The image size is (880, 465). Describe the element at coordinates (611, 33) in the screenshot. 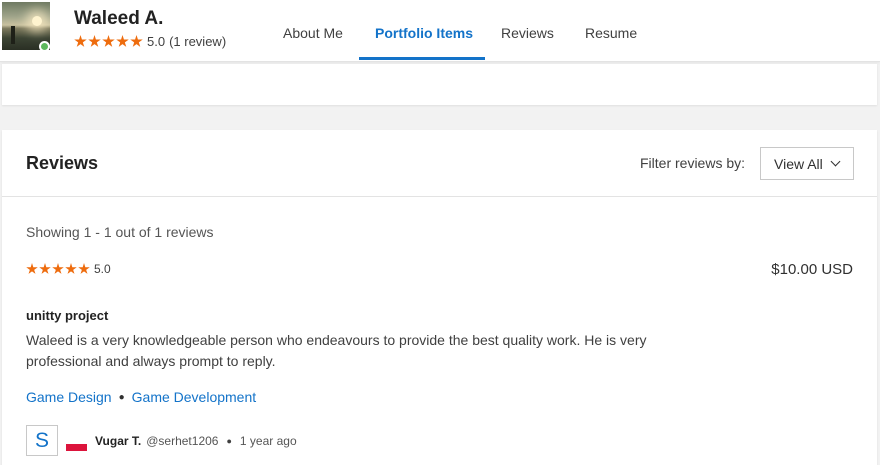

I see `tab-resume: Resume` at that location.